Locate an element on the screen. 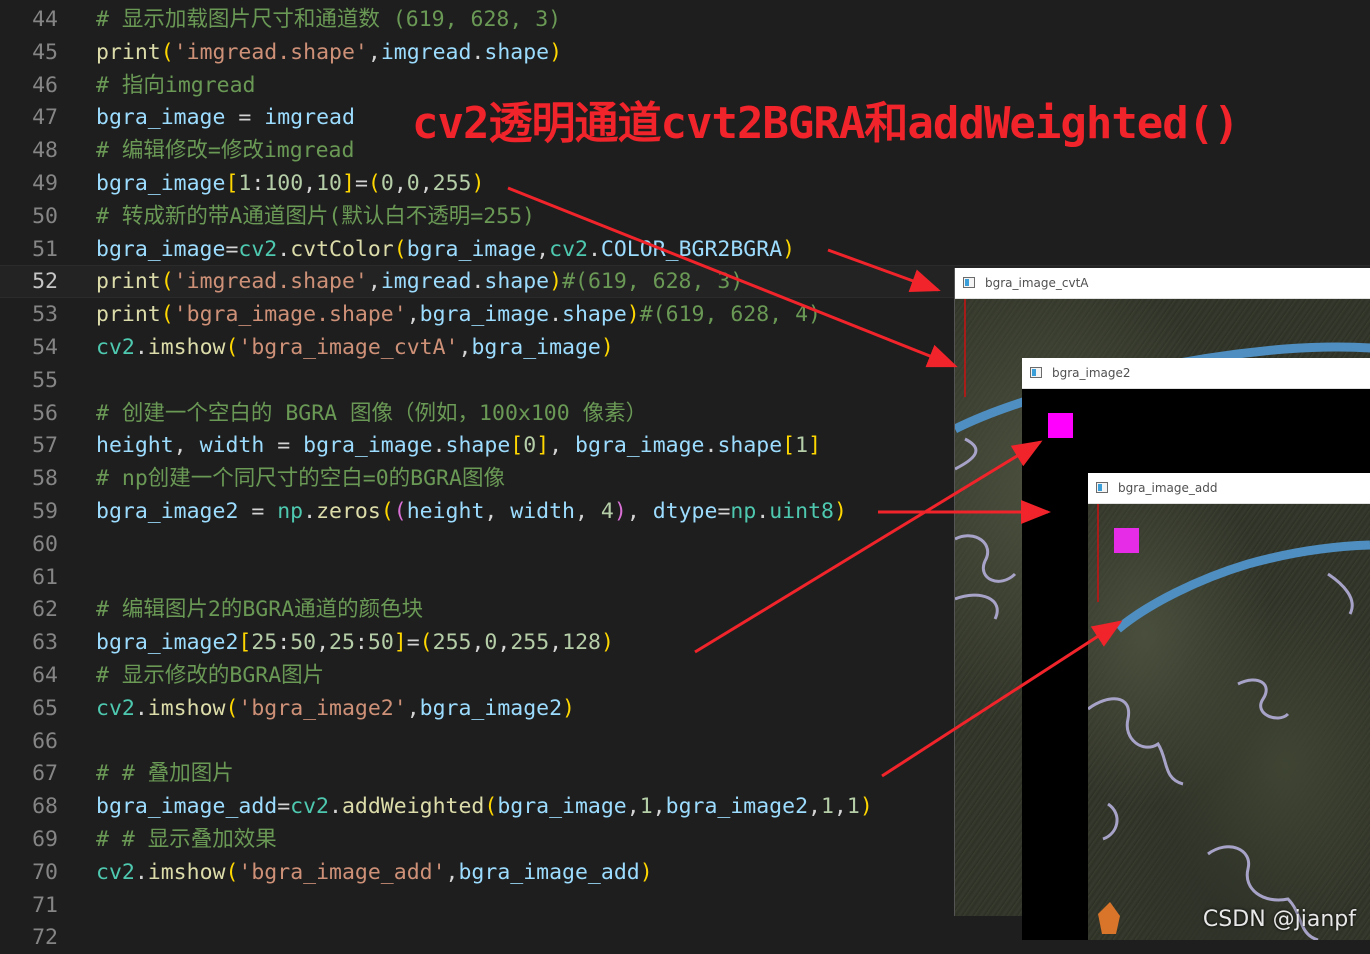 Image resolution: width=1370 pixels, height=954 pixels. arrow-block-magenta is located at coordinates (868, 547).